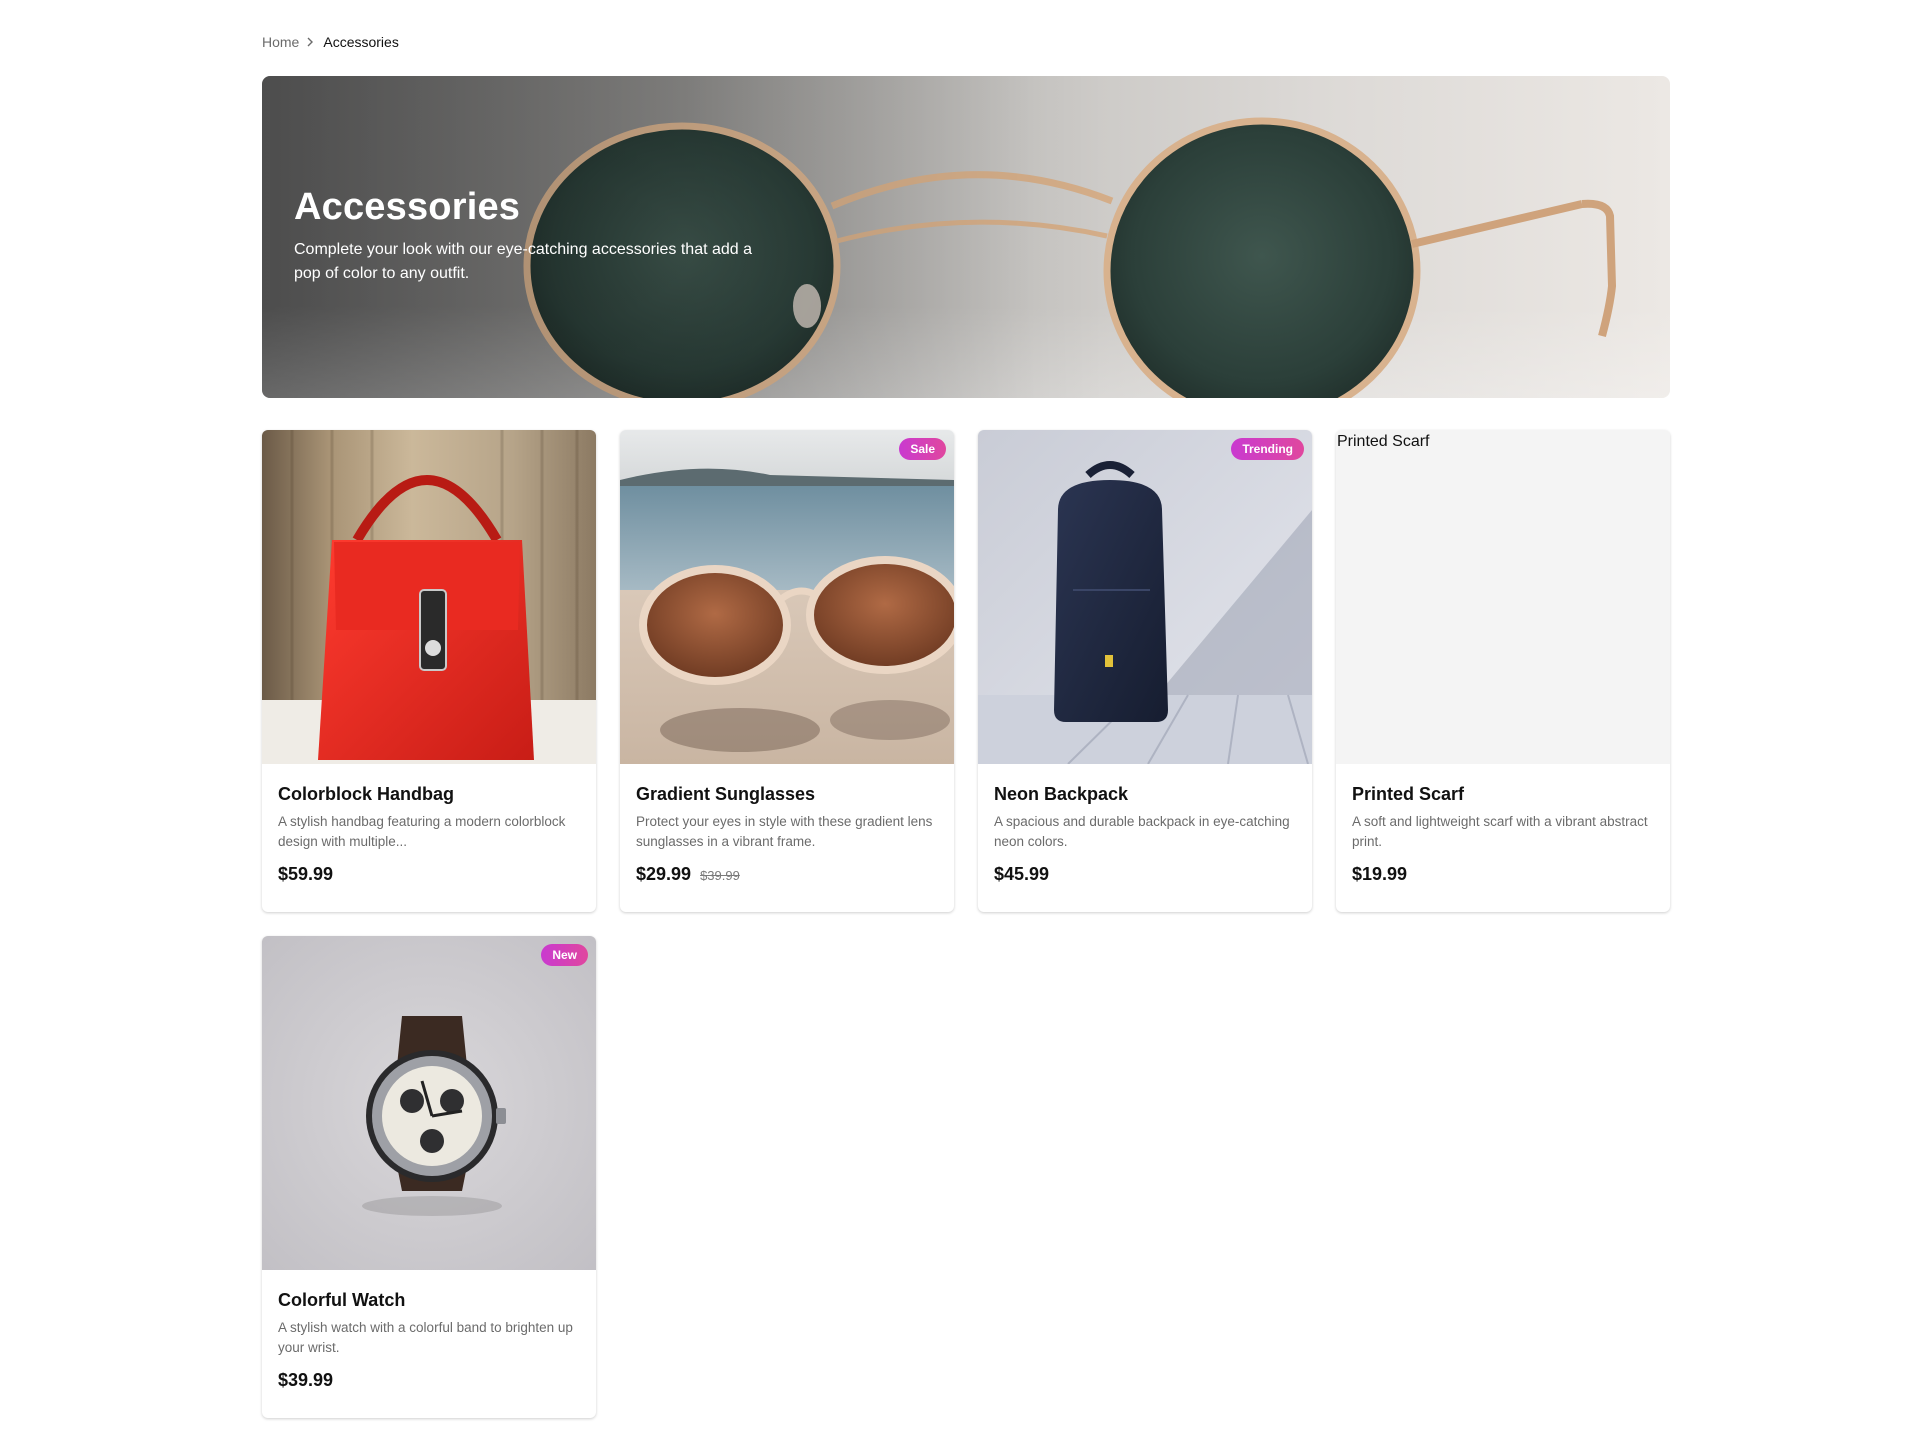  What do you see at coordinates (1503, 597) in the screenshot?
I see `product-image: Printed Scarf` at bounding box center [1503, 597].